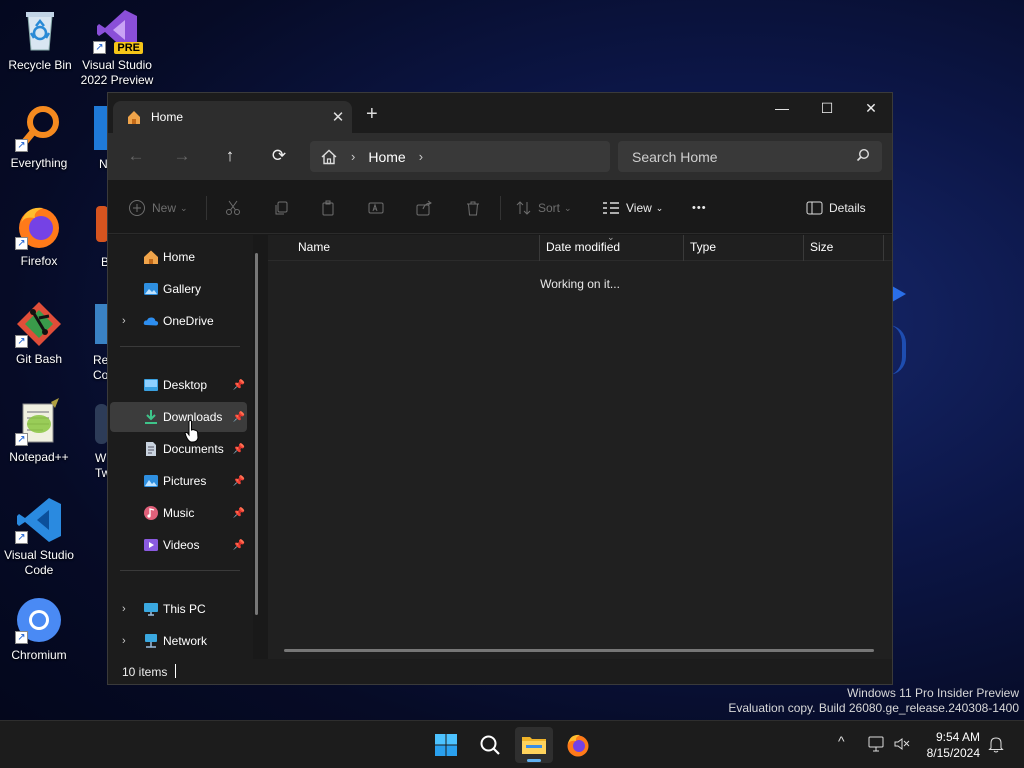 The image size is (1024, 768). I want to click on file-explorer-icon, so click(534, 745).